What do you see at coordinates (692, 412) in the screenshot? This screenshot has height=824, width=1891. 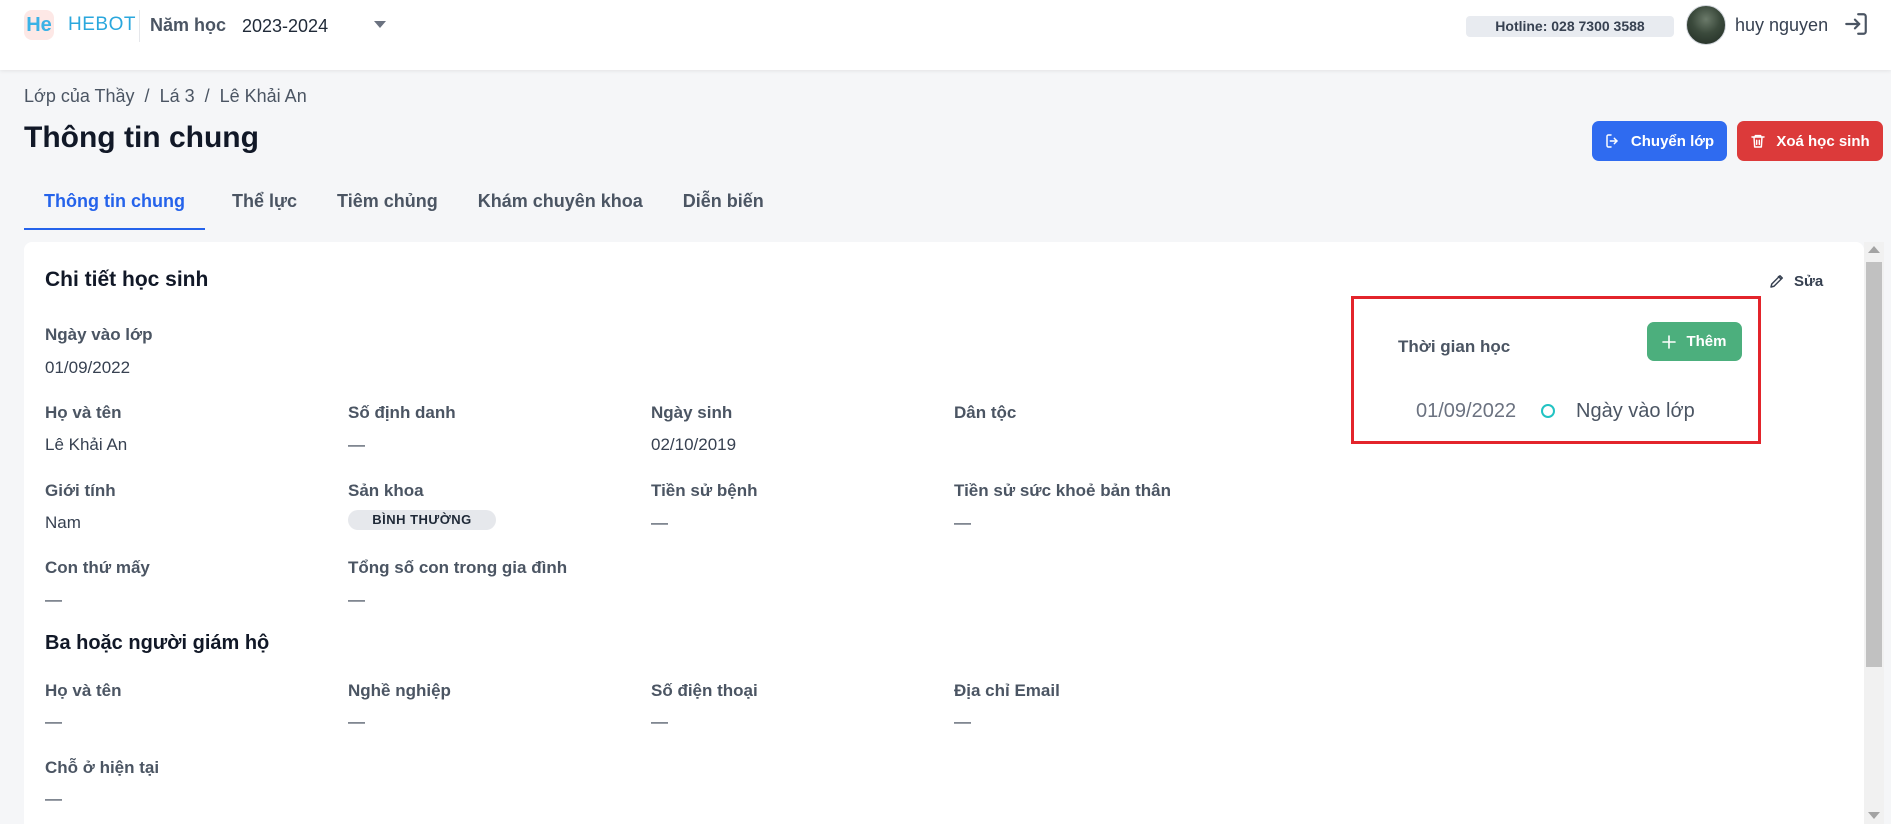 I see `dob-label: Ngày sinh` at bounding box center [692, 412].